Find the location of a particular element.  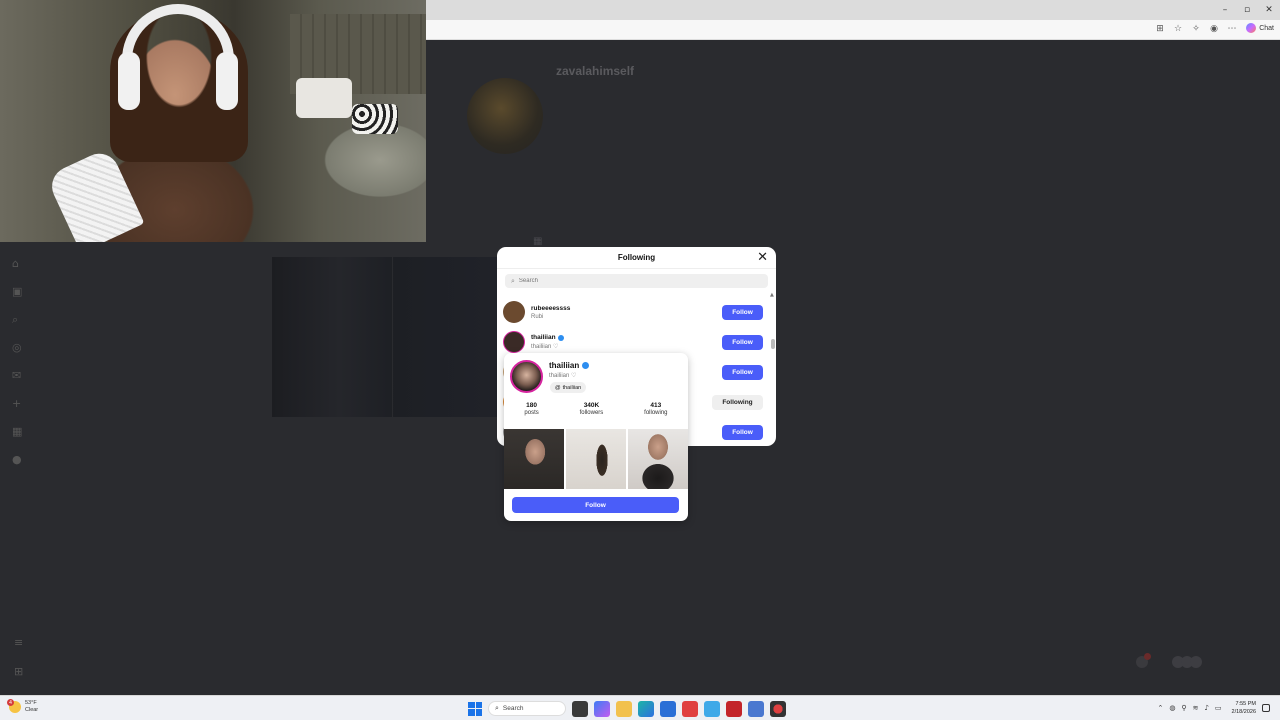

microphone-icon: ⚲ is located at coordinates (1183, 708).